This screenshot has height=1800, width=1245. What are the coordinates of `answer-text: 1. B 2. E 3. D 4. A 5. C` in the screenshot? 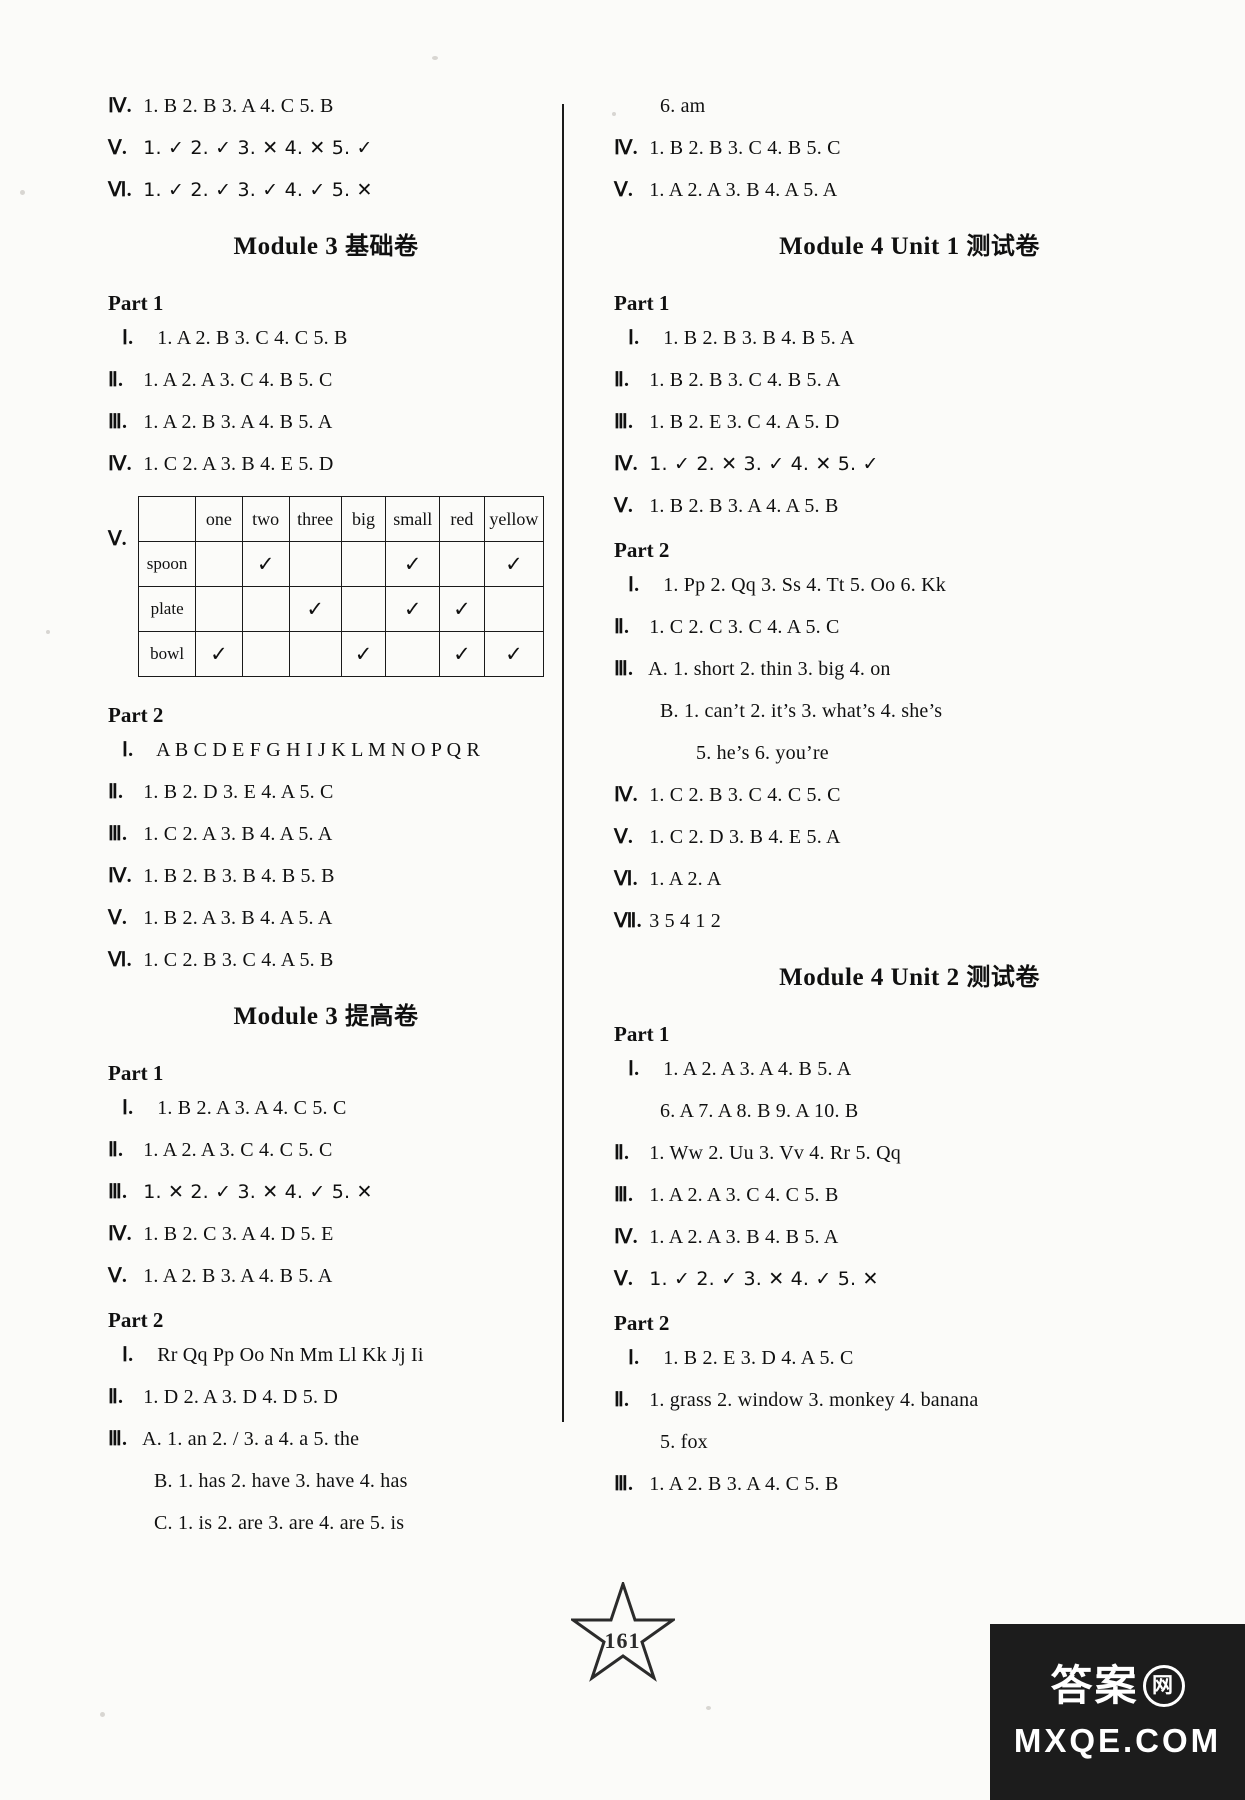 It's located at (758, 1358).